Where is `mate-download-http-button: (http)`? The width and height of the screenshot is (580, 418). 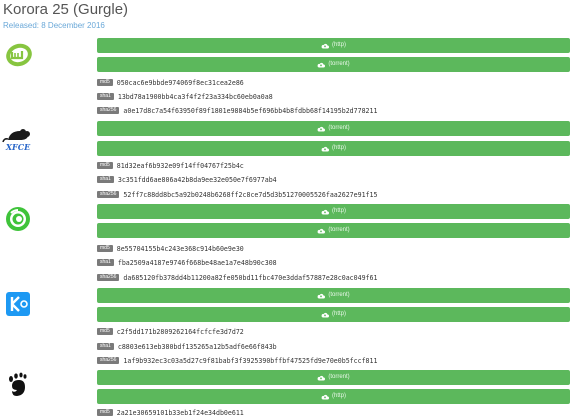 mate-download-http-button: (http) is located at coordinates (333, 45).